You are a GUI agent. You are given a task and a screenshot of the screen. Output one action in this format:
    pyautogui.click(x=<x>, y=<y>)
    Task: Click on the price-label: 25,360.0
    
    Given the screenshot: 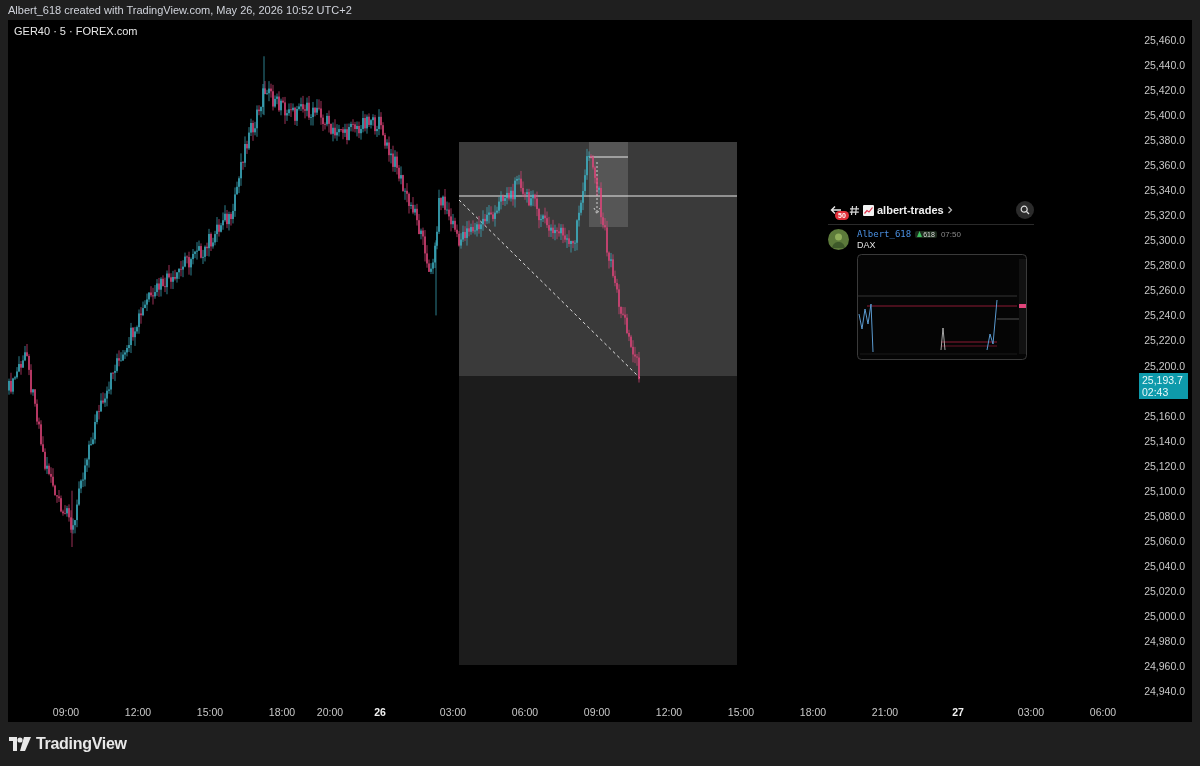 What is the action you would take?
    pyautogui.click(x=1164, y=165)
    